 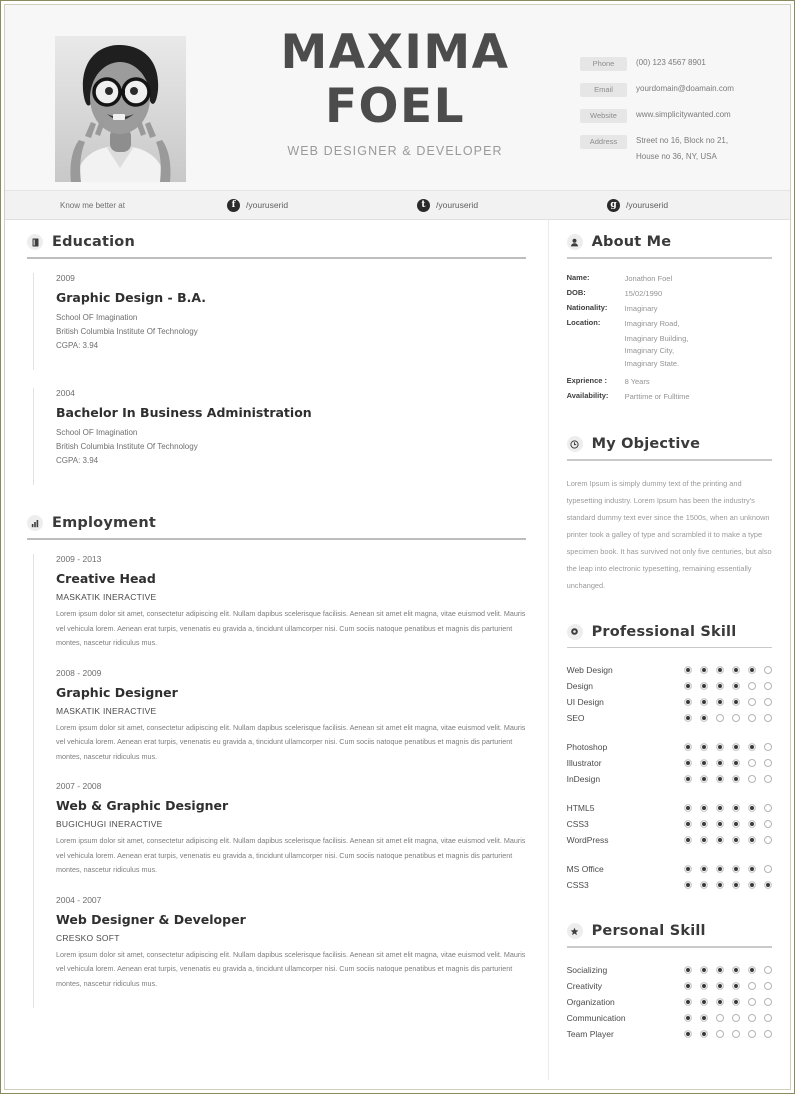 I want to click on skill-name: Creativity, so click(x=584, y=985).